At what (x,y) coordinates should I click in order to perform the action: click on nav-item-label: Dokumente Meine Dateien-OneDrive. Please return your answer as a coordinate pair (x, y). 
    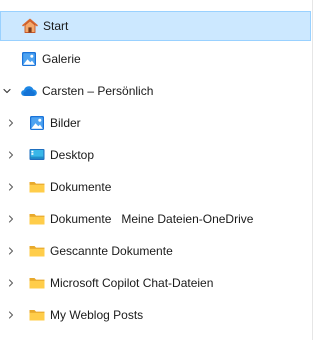
    Looking at the image, I should click on (152, 219).